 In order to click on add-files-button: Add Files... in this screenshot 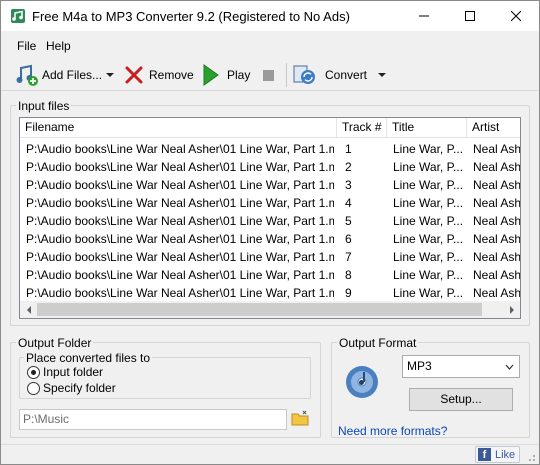, I will do `click(58, 75)`.